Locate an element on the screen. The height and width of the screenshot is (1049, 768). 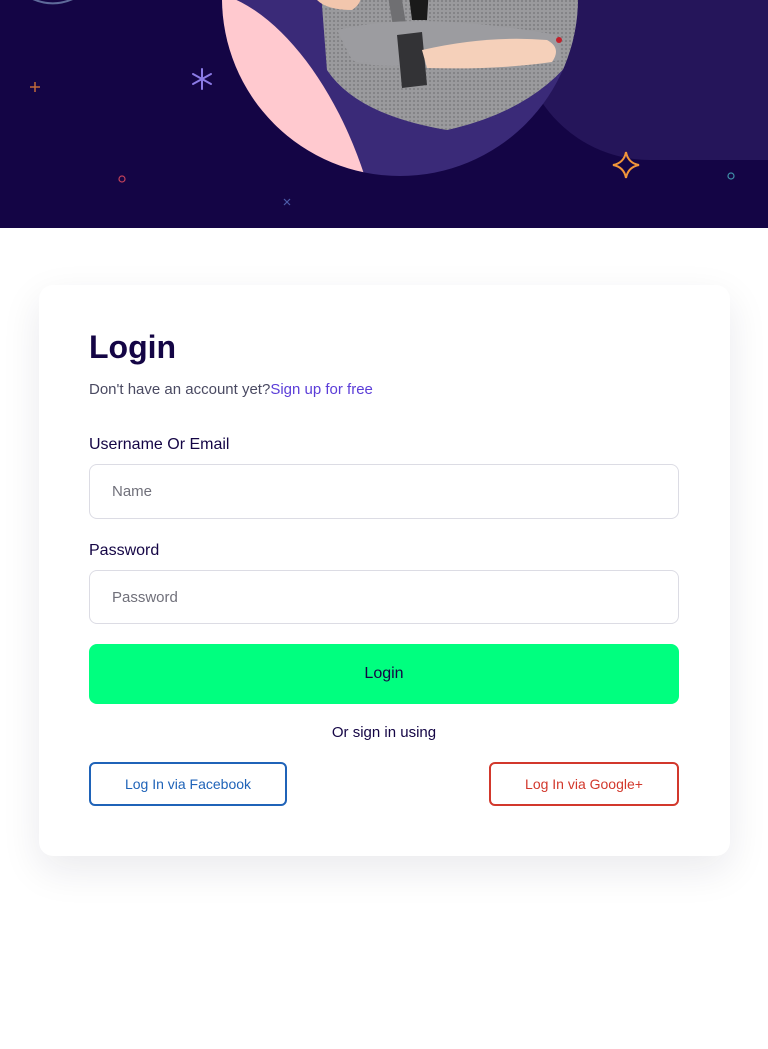
facebook-login-button: Log In via Facebook is located at coordinates (188, 784).